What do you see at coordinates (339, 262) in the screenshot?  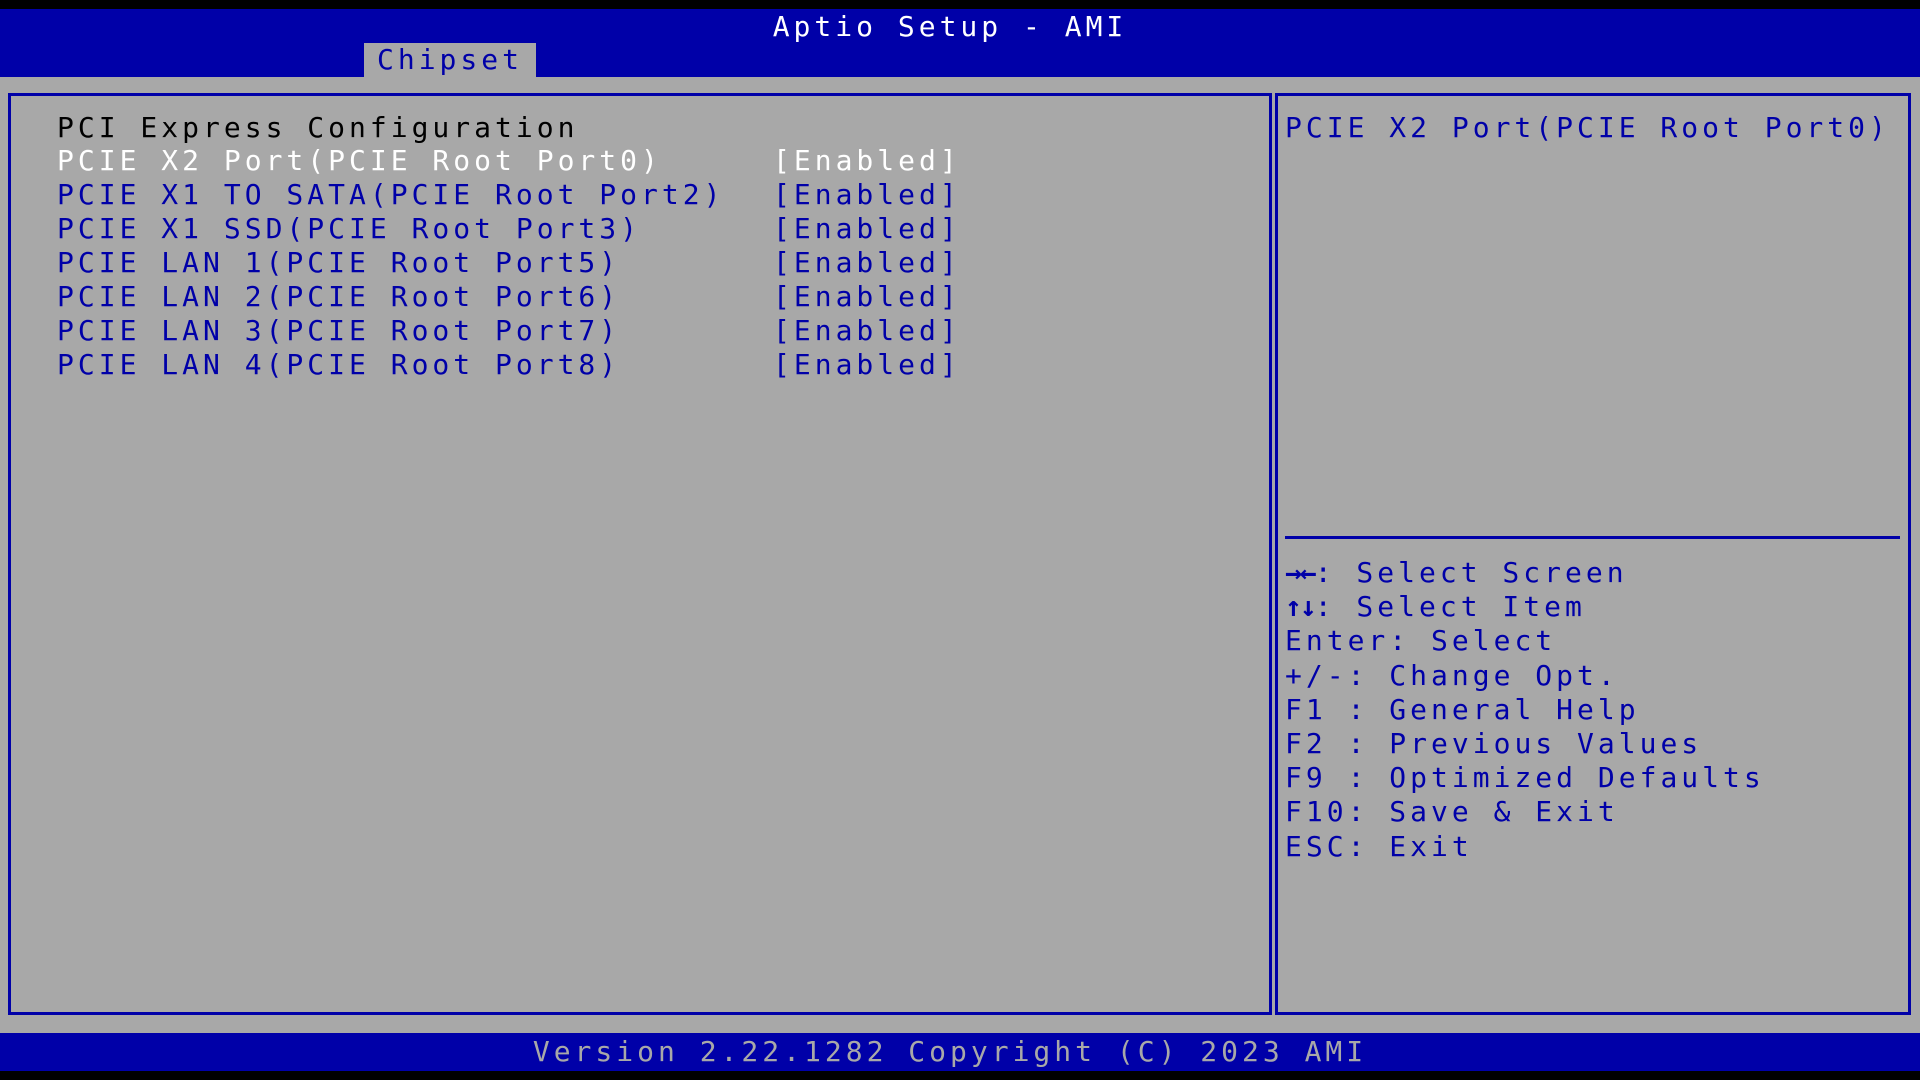 I see `setting-label: PCIE LAN 1(PCIE Root Port5)` at bounding box center [339, 262].